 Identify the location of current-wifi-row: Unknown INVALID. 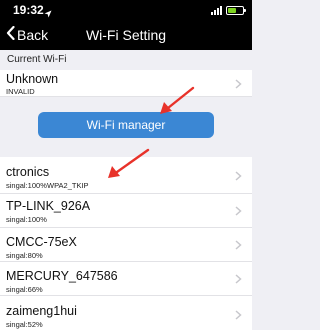
(126, 83).